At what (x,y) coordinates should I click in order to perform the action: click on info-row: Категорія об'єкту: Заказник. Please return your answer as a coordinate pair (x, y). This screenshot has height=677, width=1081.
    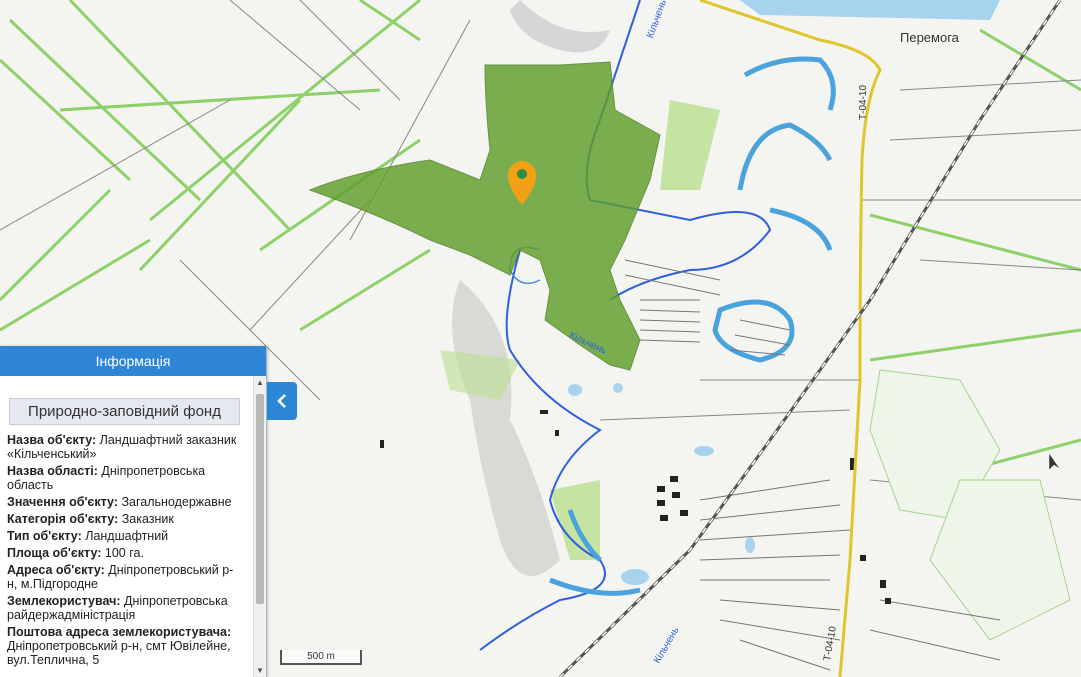
    Looking at the image, I should click on (125, 519).